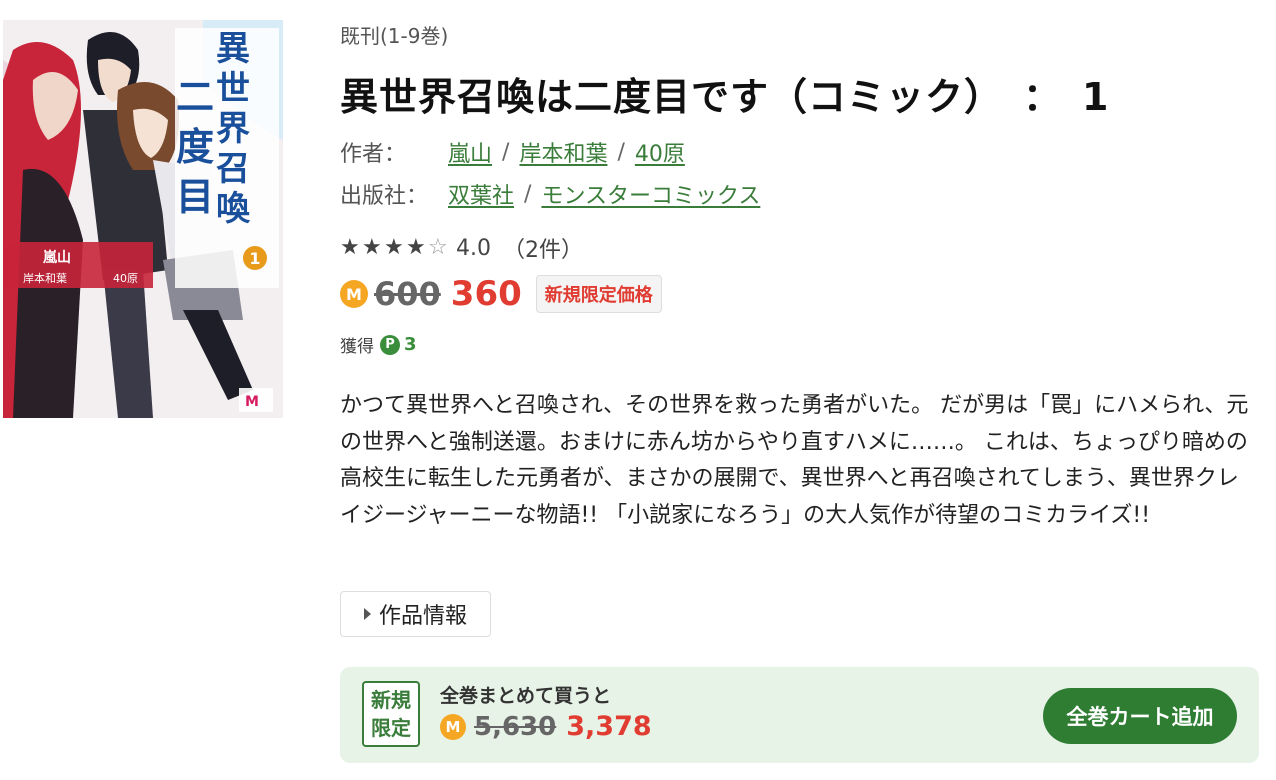 The image size is (1276, 780). I want to click on svg-text: M, so click(252, 402).